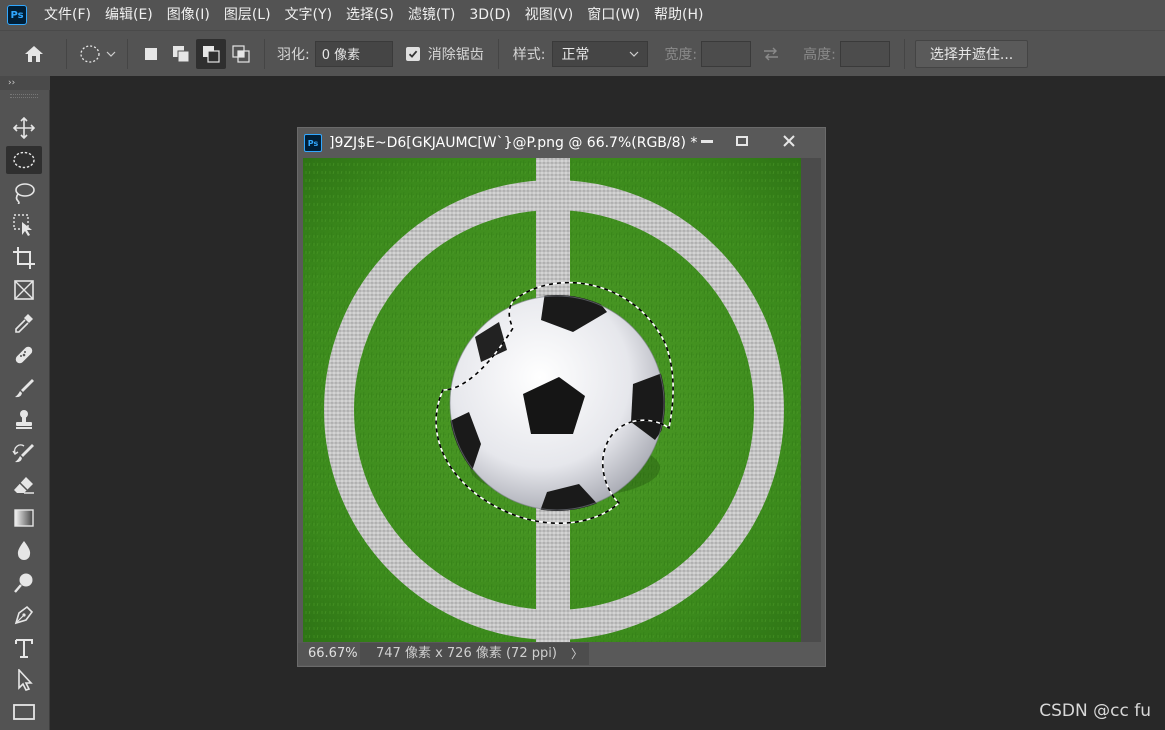 The image size is (1165, 730). Describe the element at coordinates (24, 96) in the screenshot. I see `toolbar-grip` at that location.